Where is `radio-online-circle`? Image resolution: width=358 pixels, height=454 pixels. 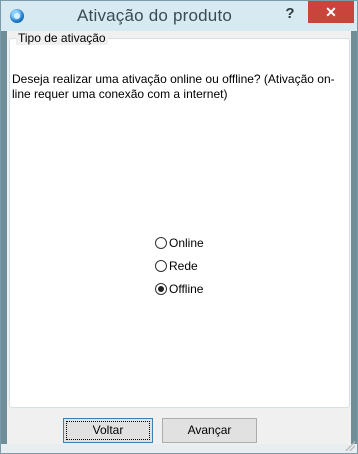 radio-online-circle is located at coordinates (161, 243).